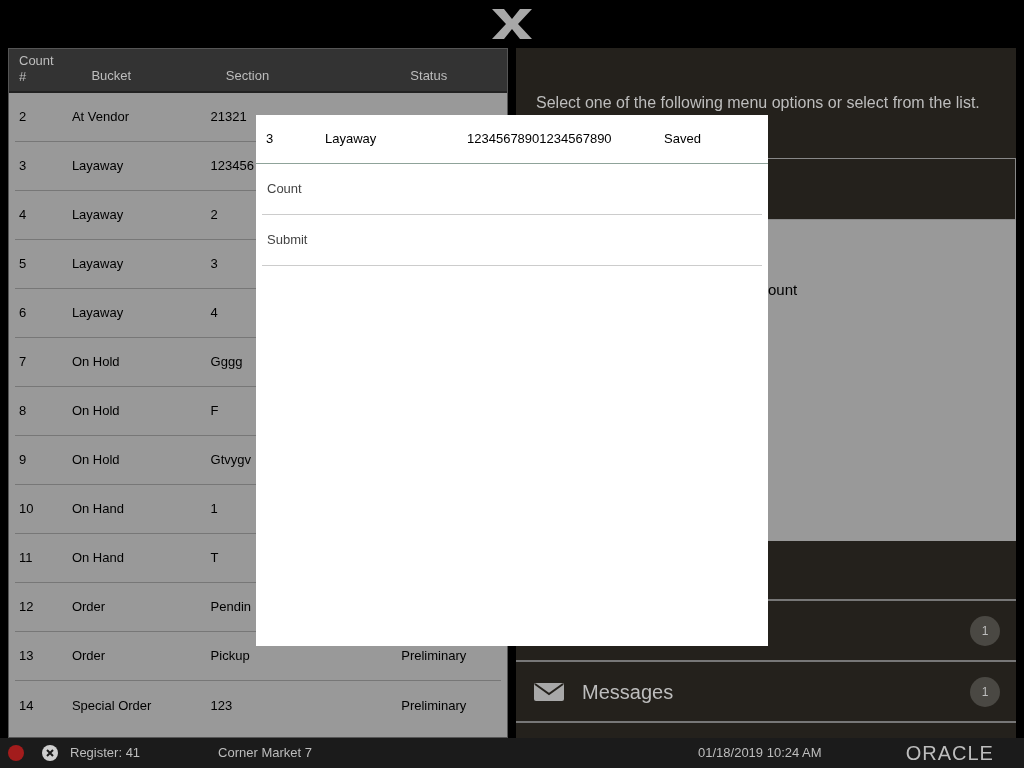 This screenshot has height=768, width=1024. What do you see at coordinates (23, 313) in the screenshot?
I see `table-cell: 6` at bounding box center [23, 313].